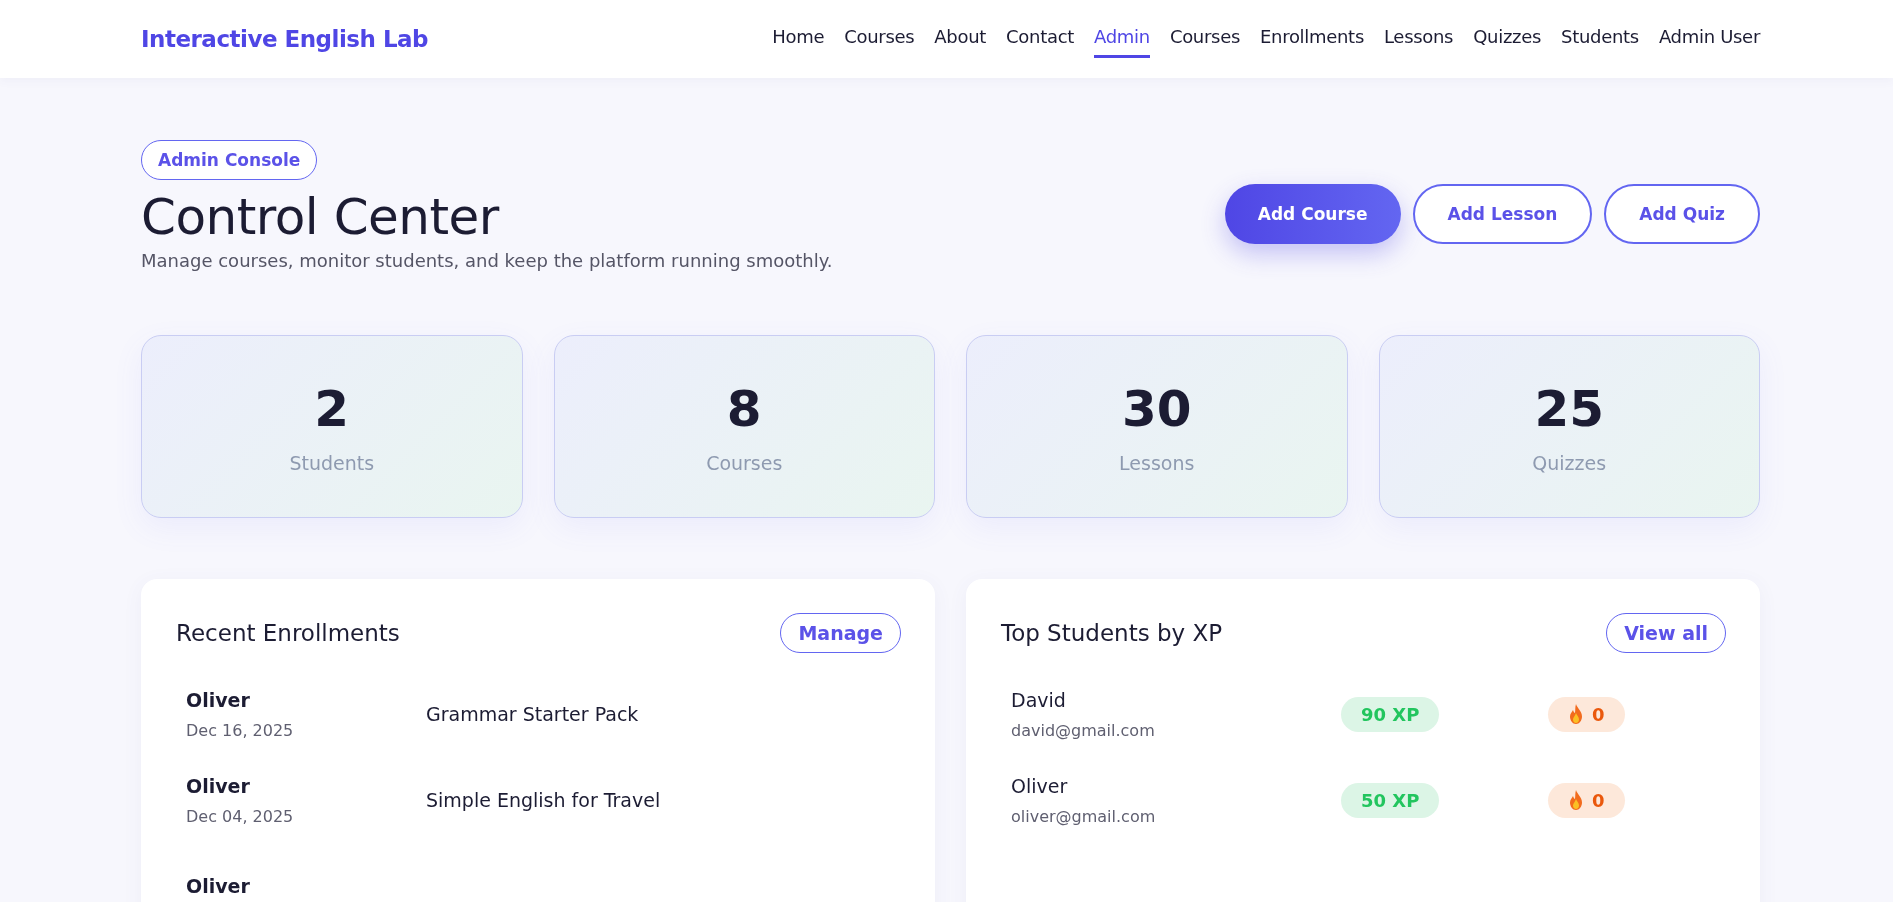 This screenshot has height=902, width=1893. Describe the element at coordinates (288, 633) in the screenshot. I see `panel-title: Recent Enrollments` at that location.